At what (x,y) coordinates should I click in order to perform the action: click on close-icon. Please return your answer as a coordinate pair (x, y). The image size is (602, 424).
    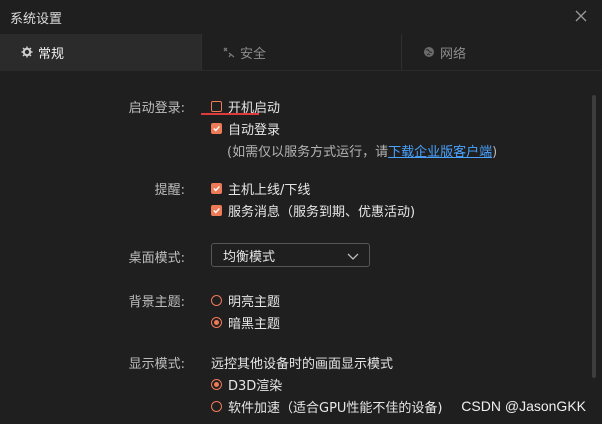
    Looking at the image, I should click on (581, 16).